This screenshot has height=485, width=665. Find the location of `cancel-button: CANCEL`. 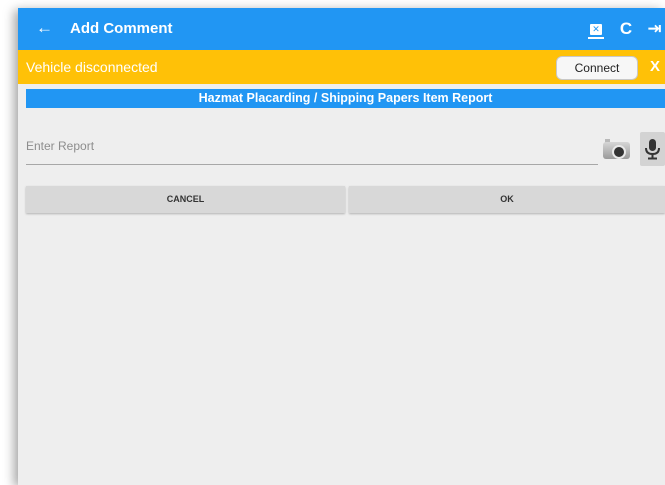

cancel-button: CANCEL is located at coordinates (185, 199).